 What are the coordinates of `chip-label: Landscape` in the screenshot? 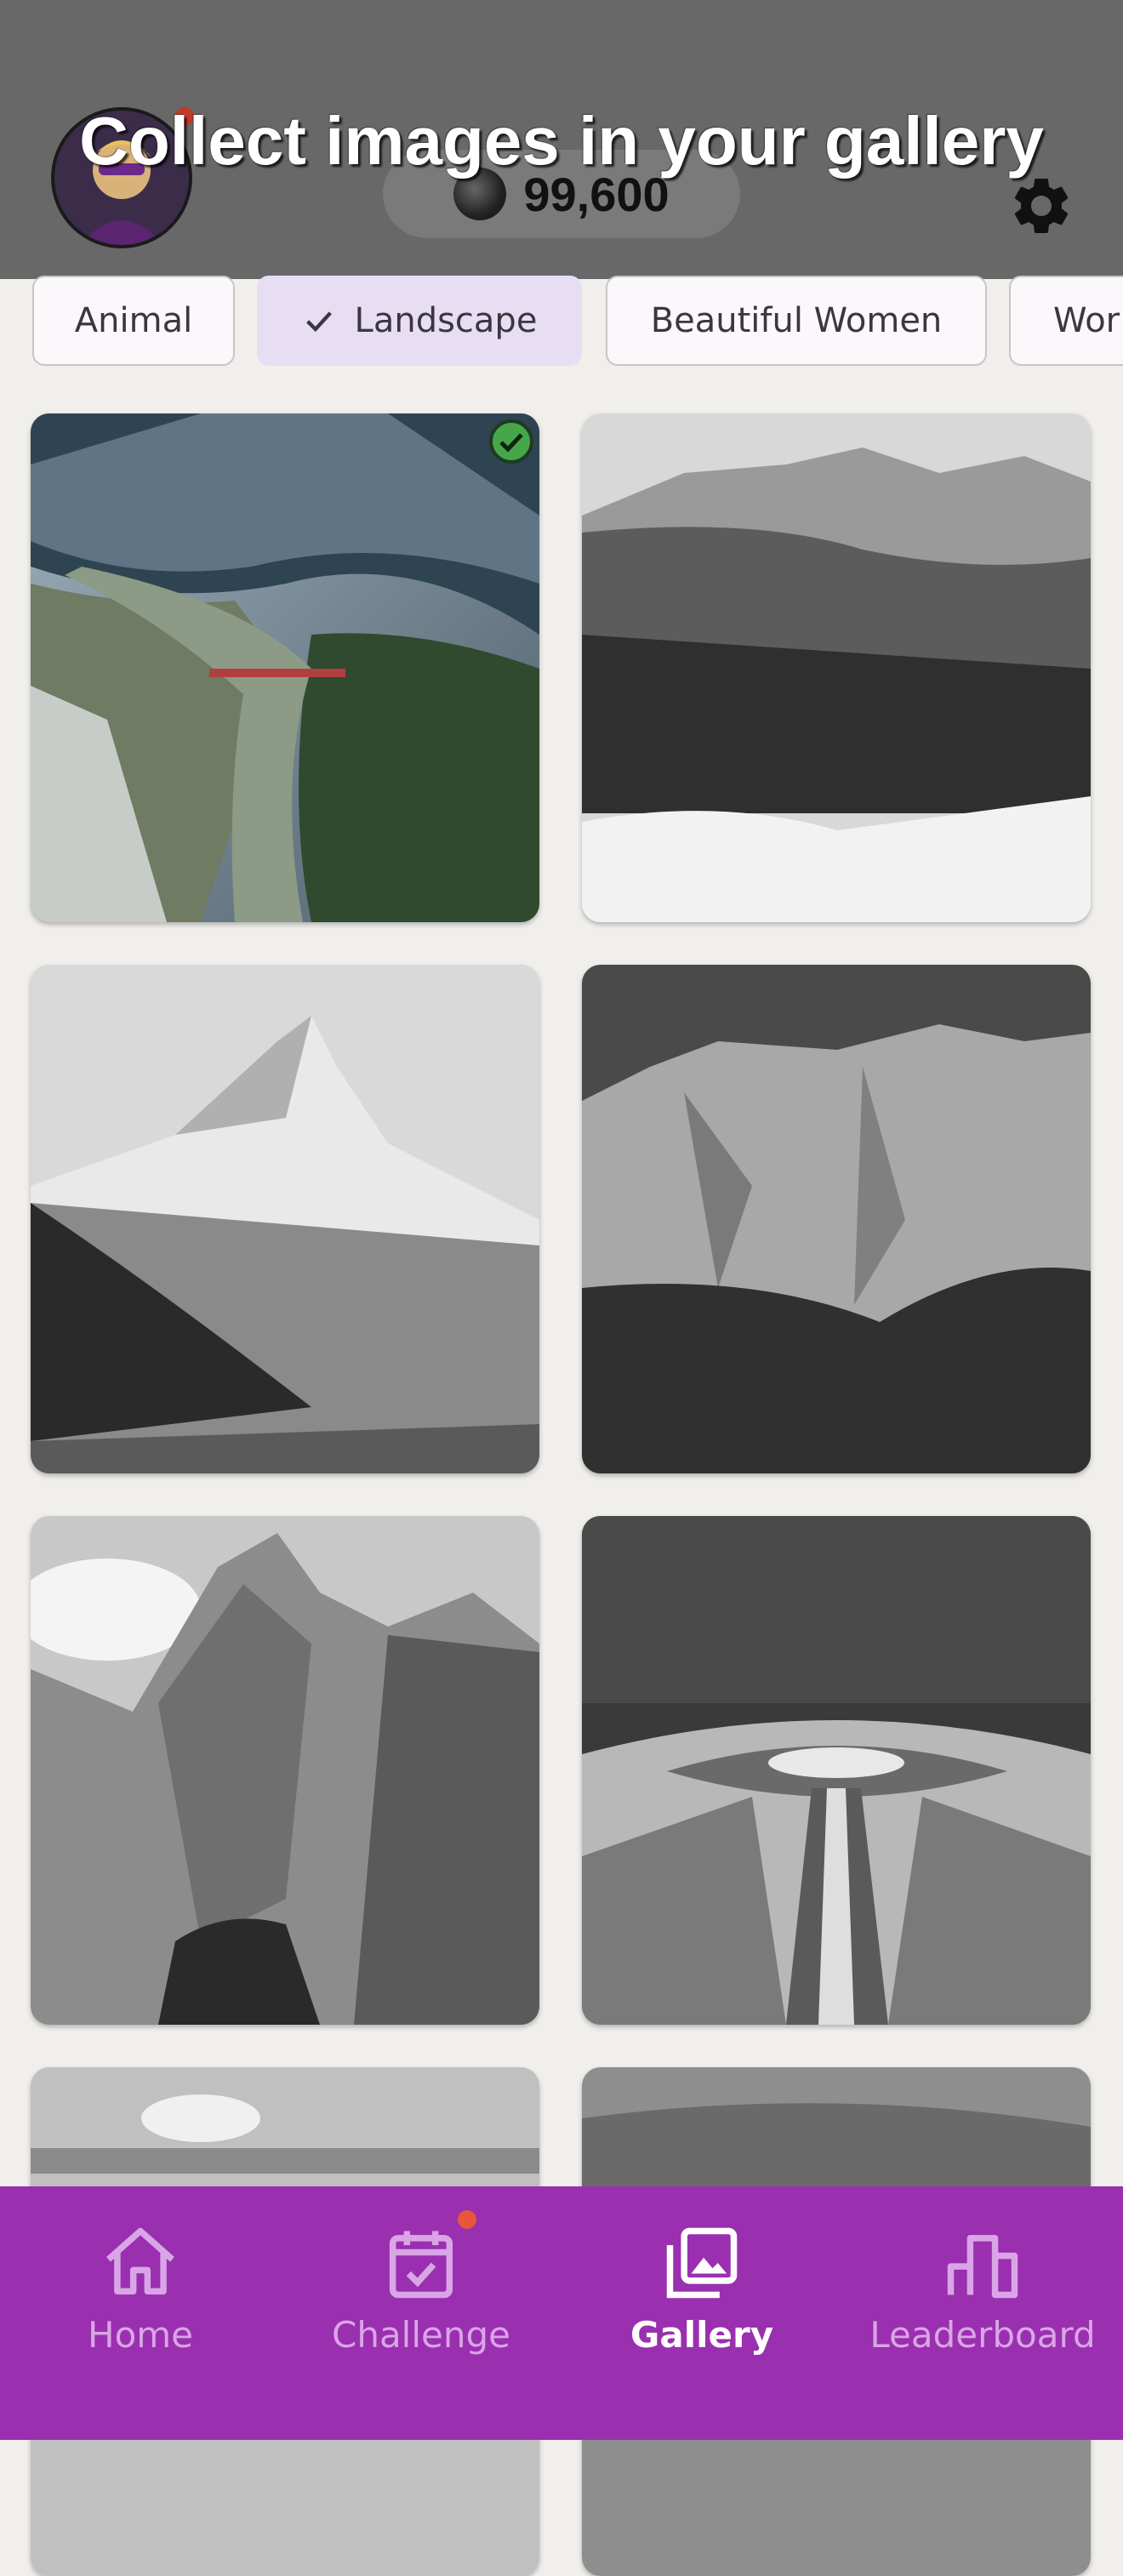 It's located at (446, 320).